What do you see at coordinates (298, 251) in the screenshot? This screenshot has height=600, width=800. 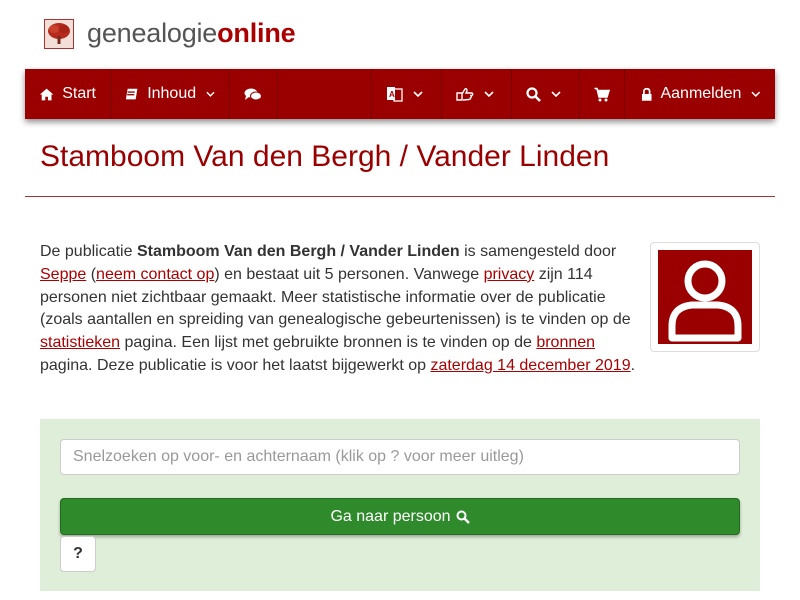 I see `publication-name: Stamboom Van den Bergh / Vander Linden` at bounding box center [298, 251].